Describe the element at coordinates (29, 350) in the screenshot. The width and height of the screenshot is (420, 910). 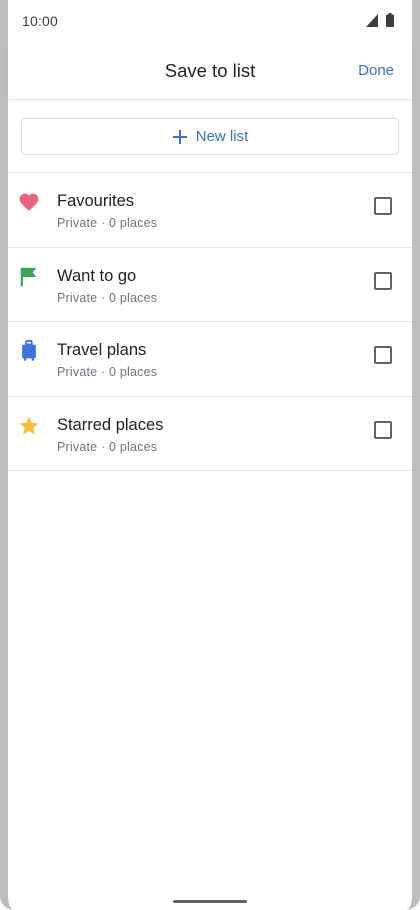
I see `suitcase-icon` at that location.